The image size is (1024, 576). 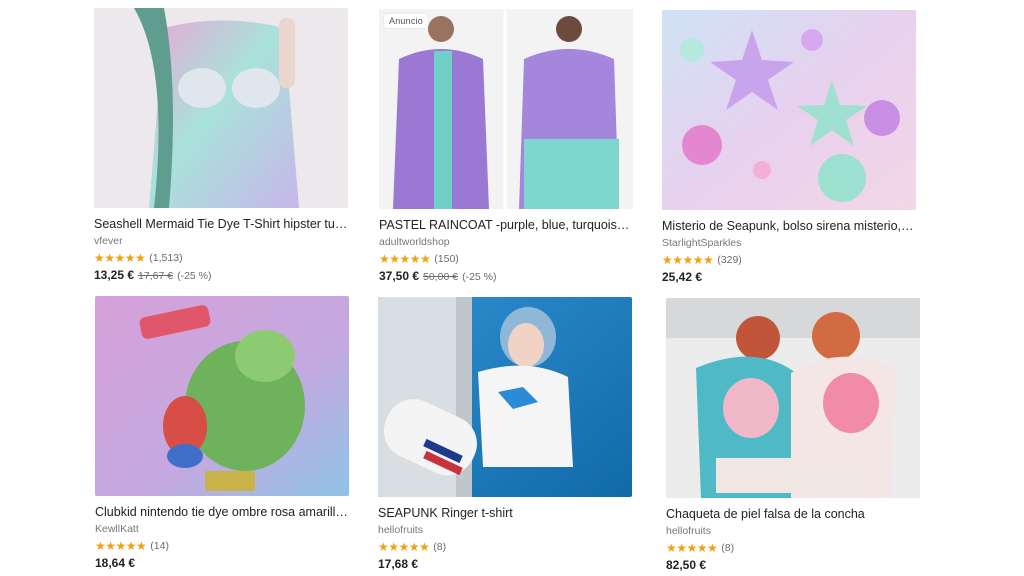 I want to click on rating: ★★★★★ (1,513), so click(x=221, y=258).